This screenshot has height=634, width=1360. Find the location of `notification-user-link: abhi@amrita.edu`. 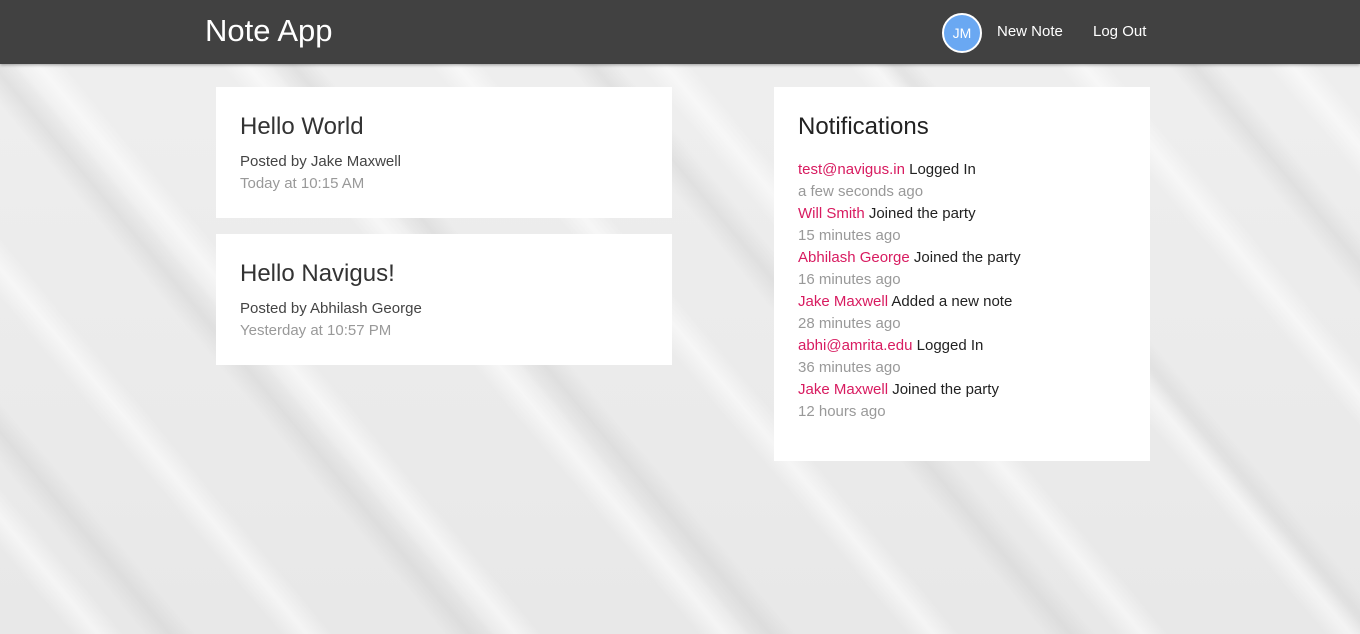

notification-user-link: abhi@amrita.edu is located at coordinates (855, 345).